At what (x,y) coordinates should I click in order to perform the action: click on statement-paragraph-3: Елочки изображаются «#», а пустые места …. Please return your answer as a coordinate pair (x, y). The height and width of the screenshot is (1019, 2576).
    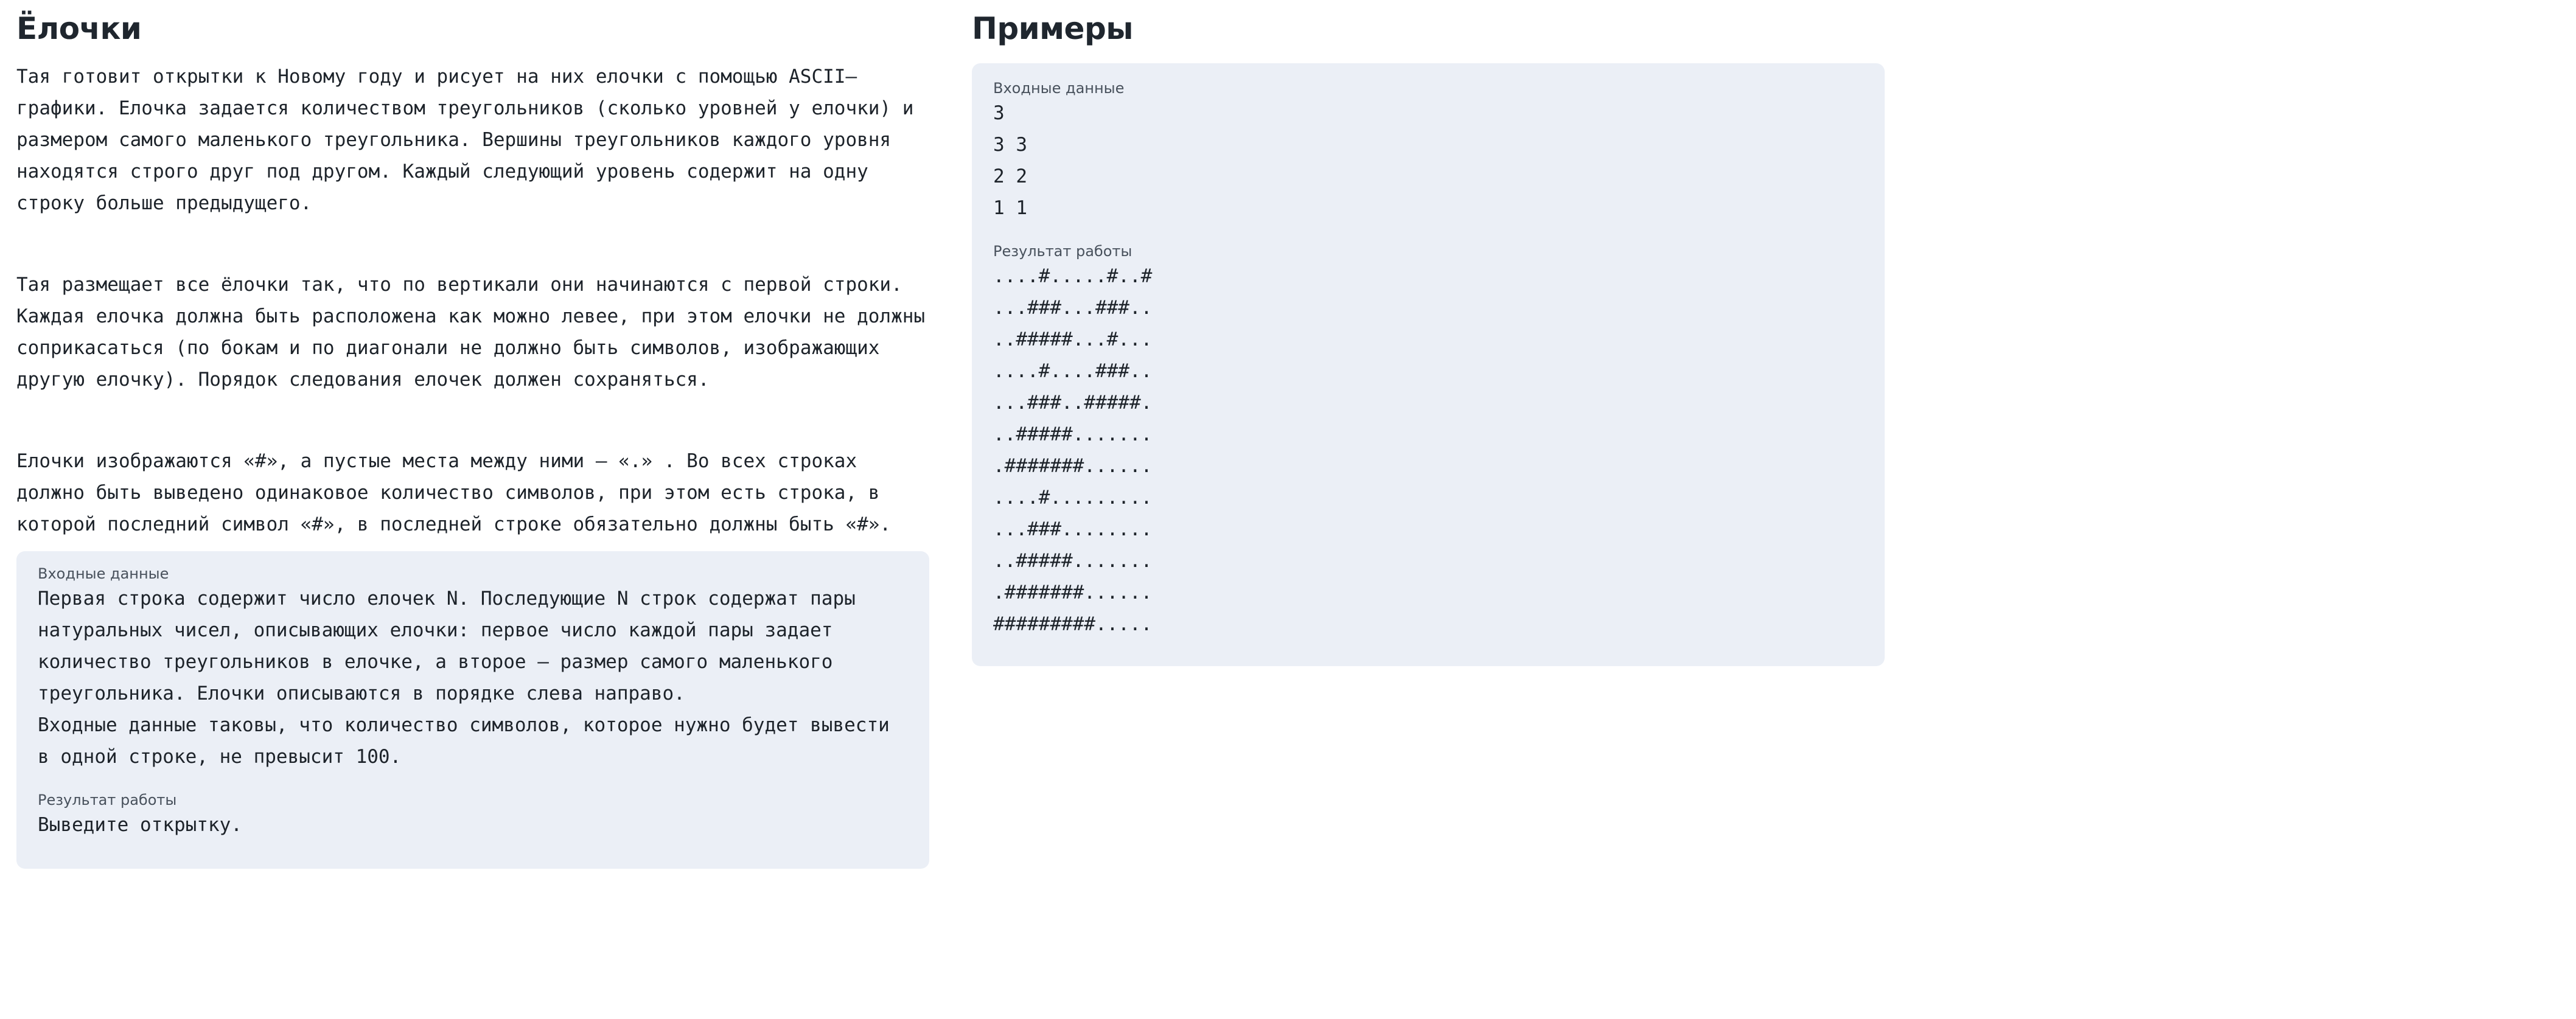
    Looking at the image, I should click on (454, 492).